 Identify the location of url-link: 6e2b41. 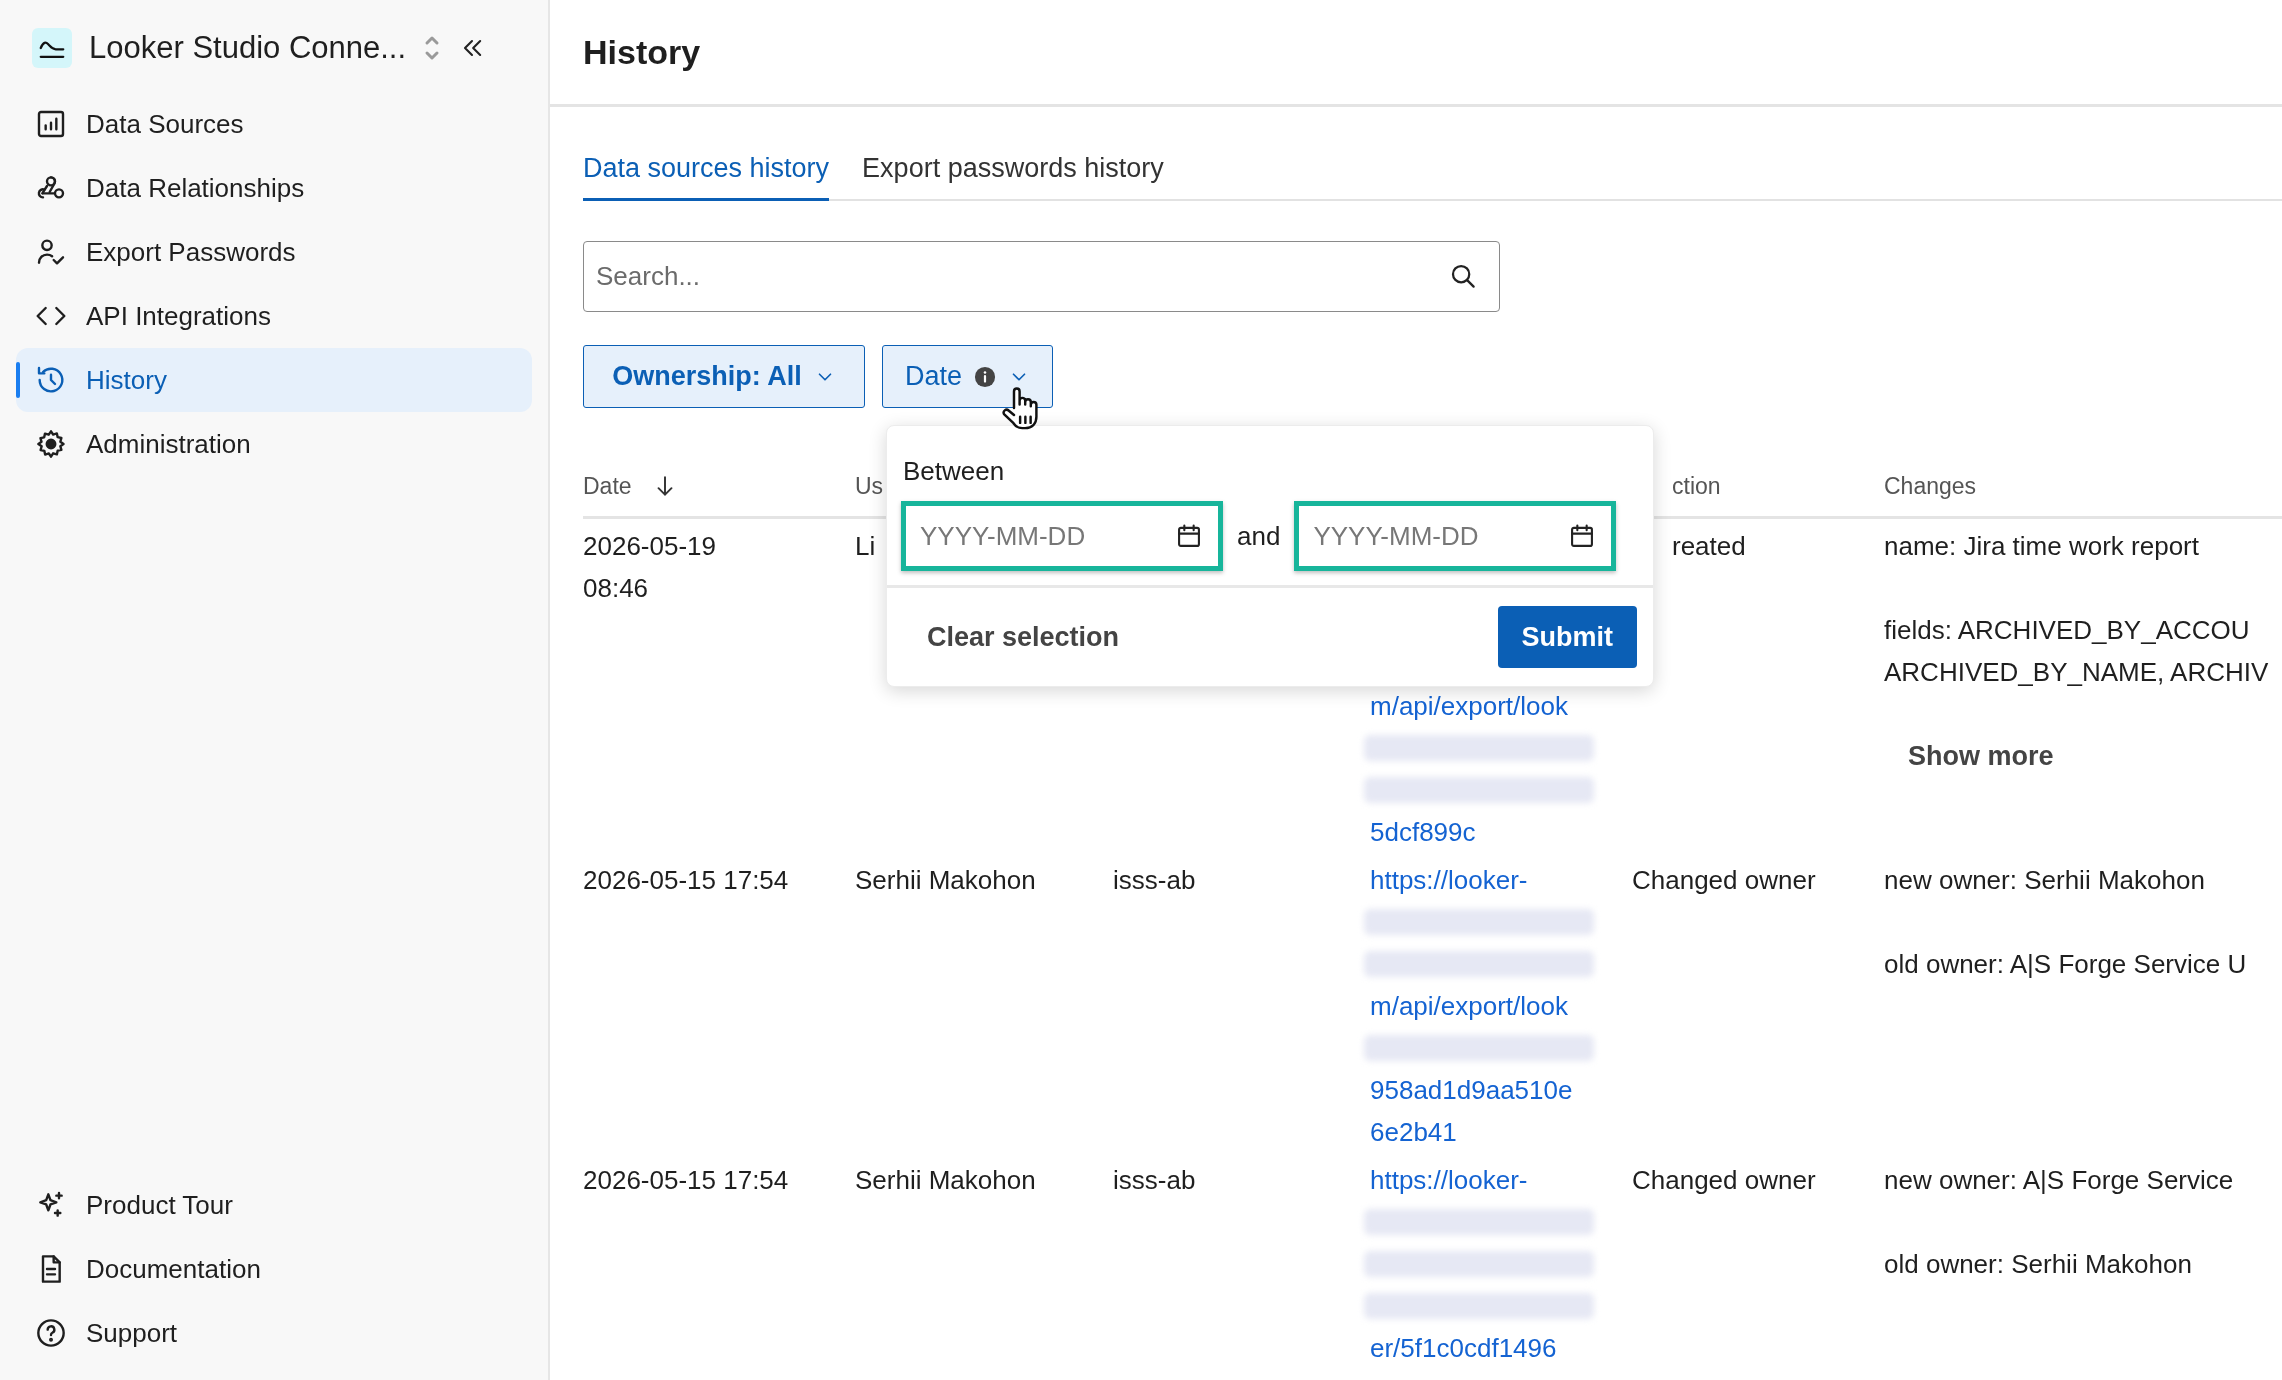
(1499, 1132).